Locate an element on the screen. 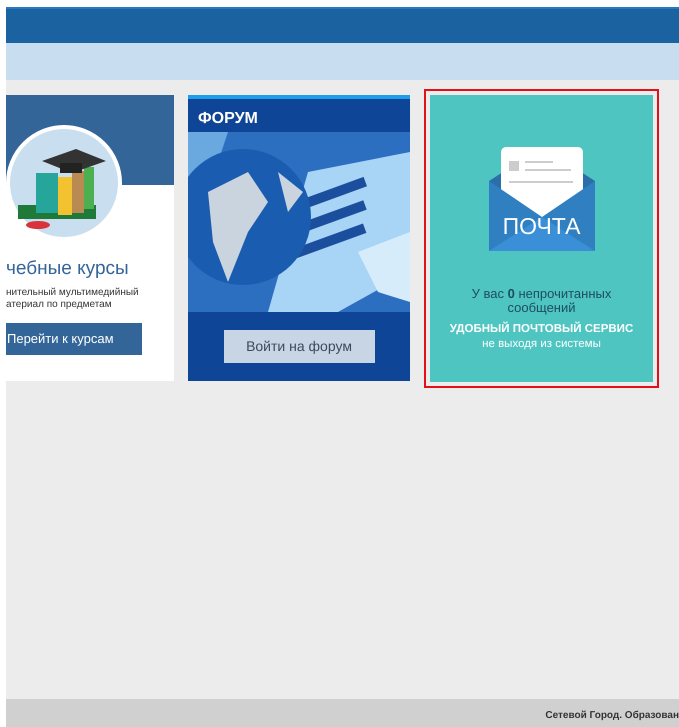  subtitle-text: не выходя из системы is located at coordinates (541, 344).